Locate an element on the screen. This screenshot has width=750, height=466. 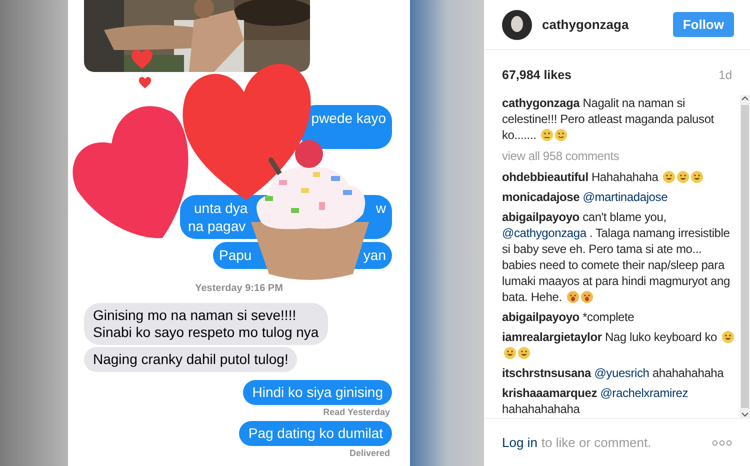
mention-link: @rachelxramirez is located at coordinates (644, 393).